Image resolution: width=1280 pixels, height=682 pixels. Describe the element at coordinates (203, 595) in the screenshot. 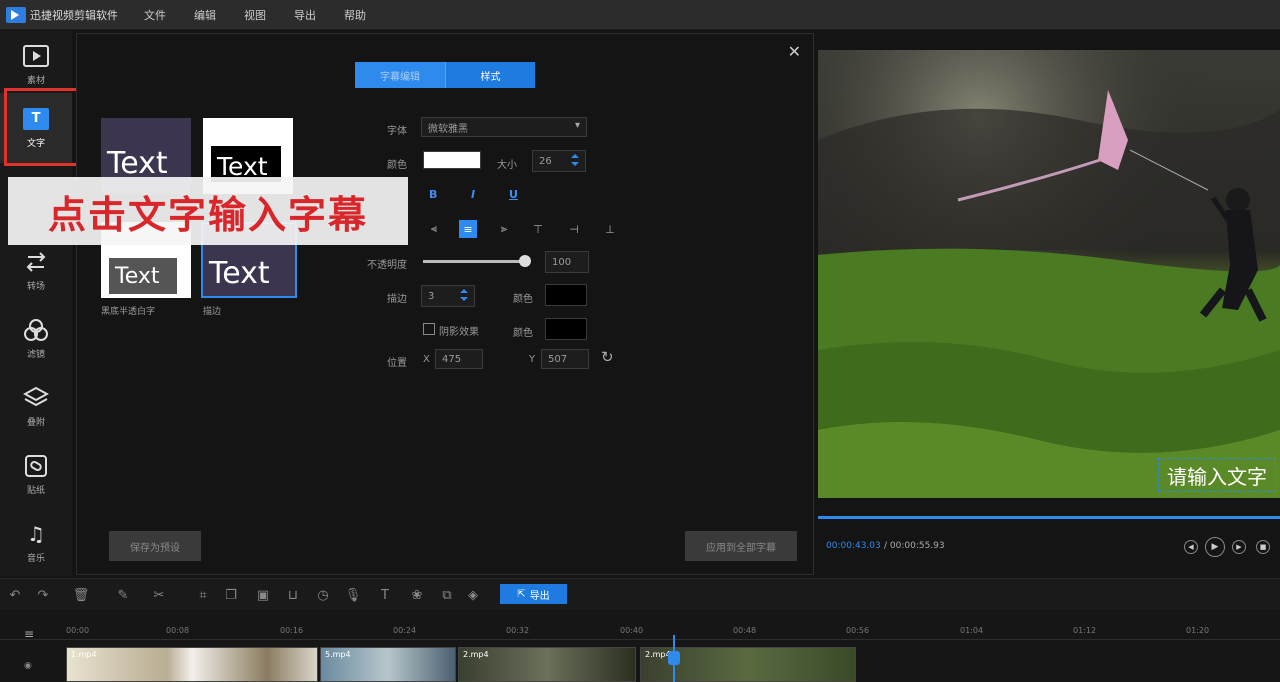

I see `crop-icon: ⌗` at that location.